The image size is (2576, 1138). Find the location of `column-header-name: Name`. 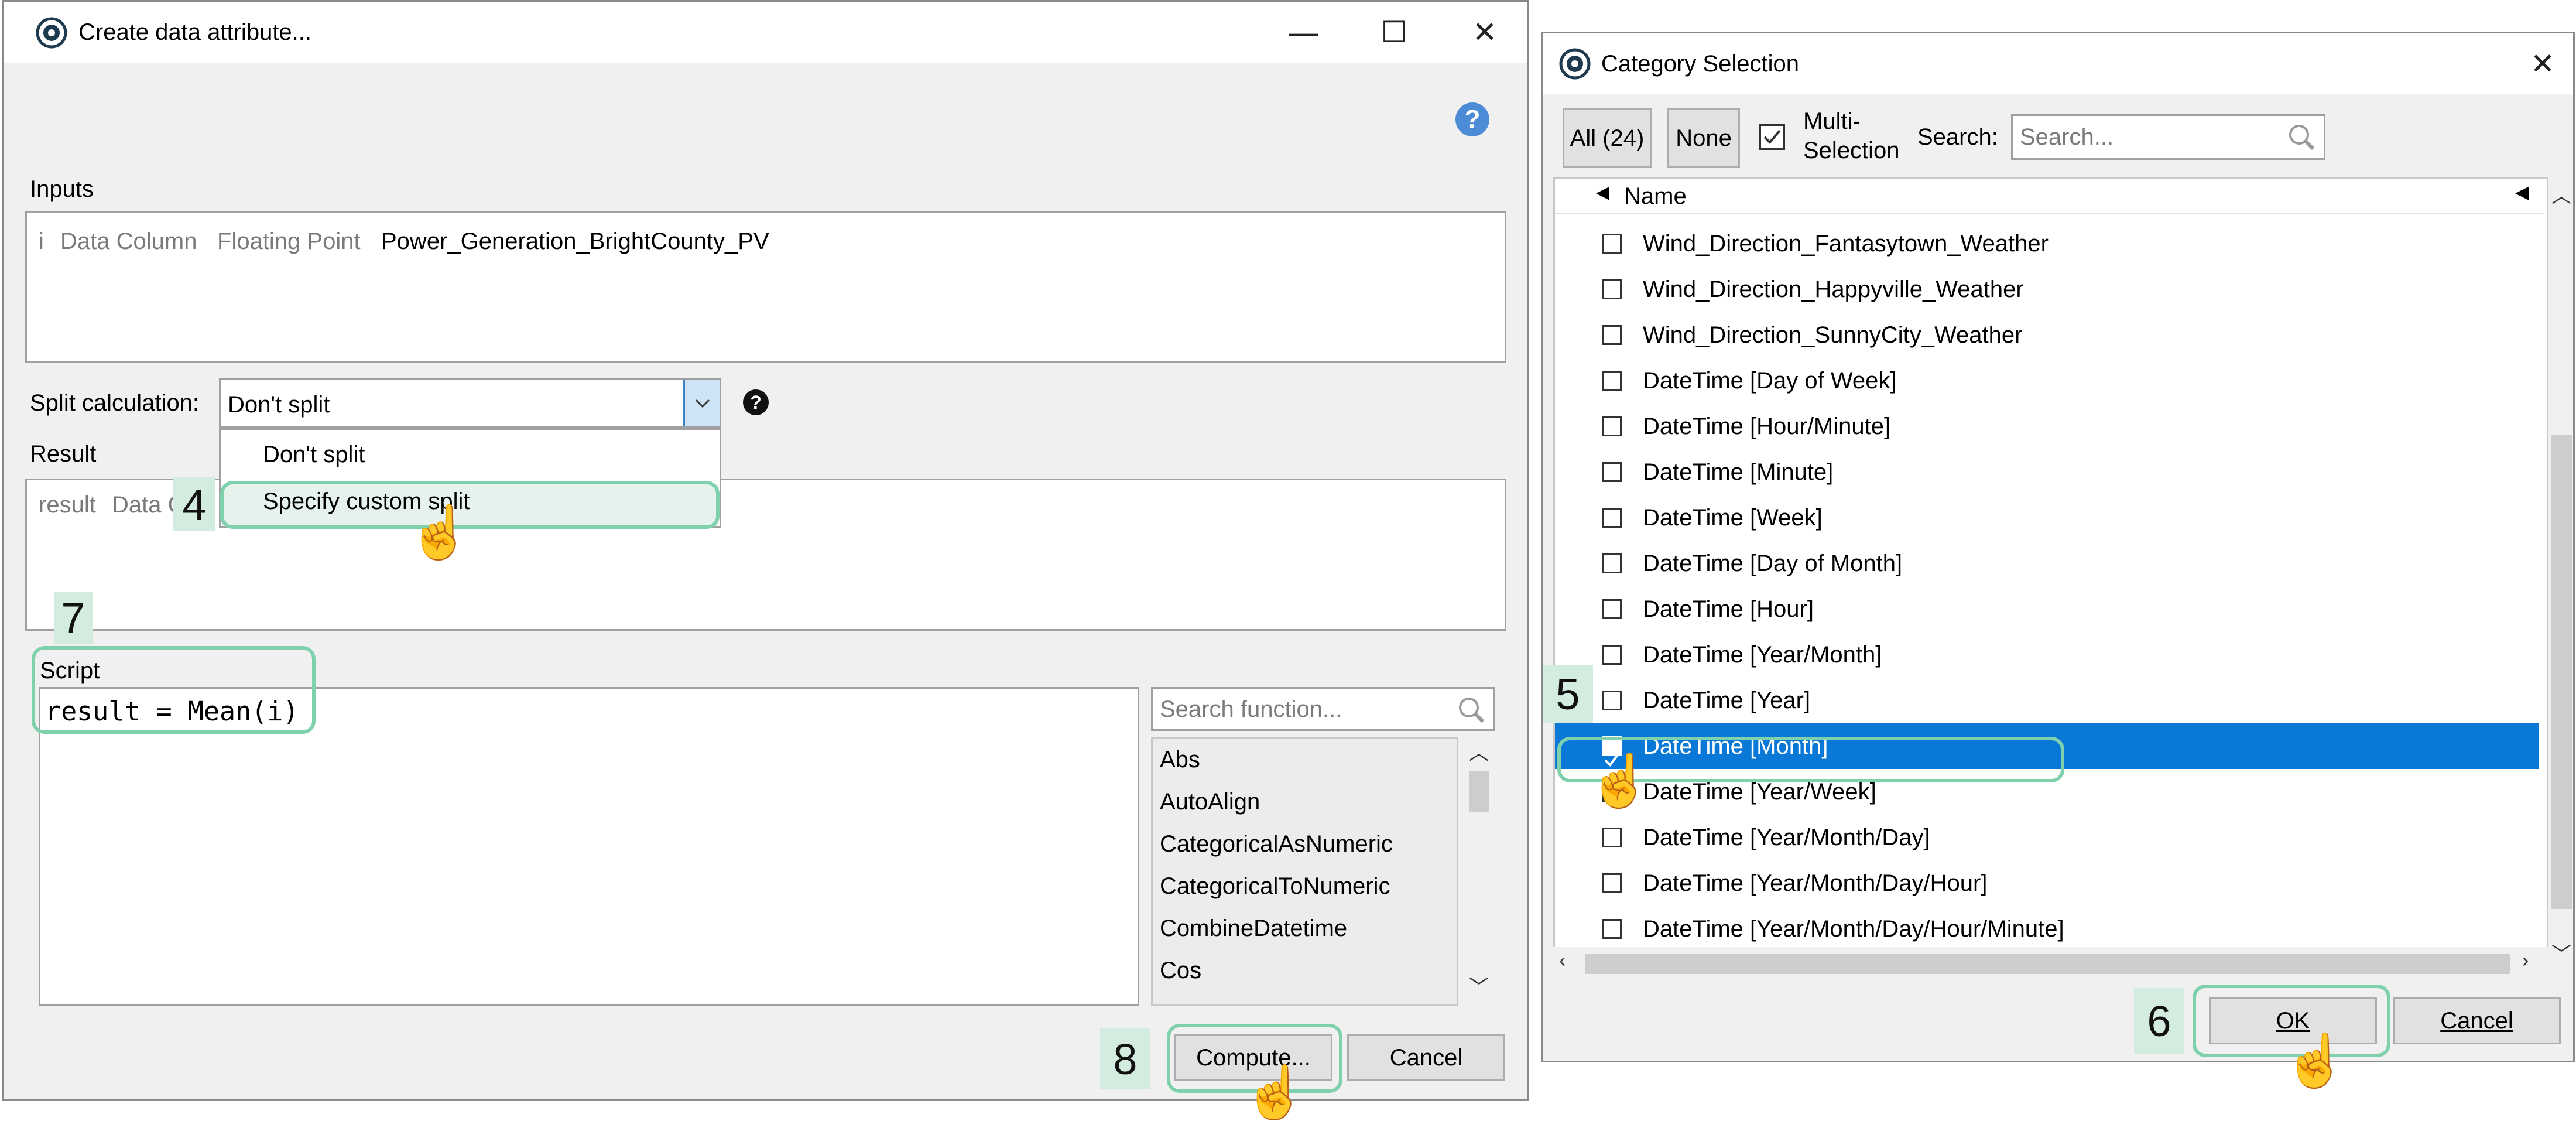

column-header-name: Name is located at coordinates (1655, 196).